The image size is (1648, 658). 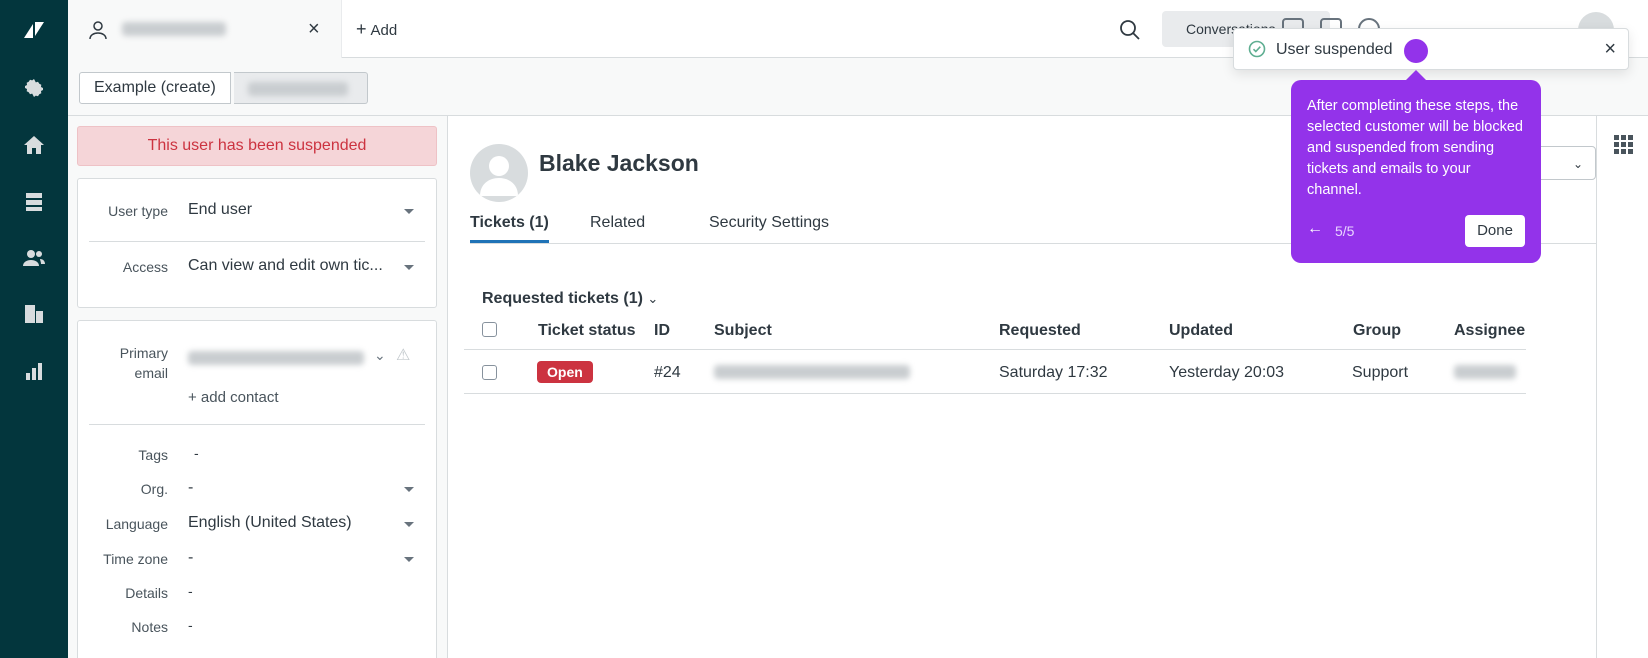 What do you see at coordinates (155, 88) in the screenshot?
I see `breadcrumb-org-button: Example (create)` at bounding box center [155, 88].